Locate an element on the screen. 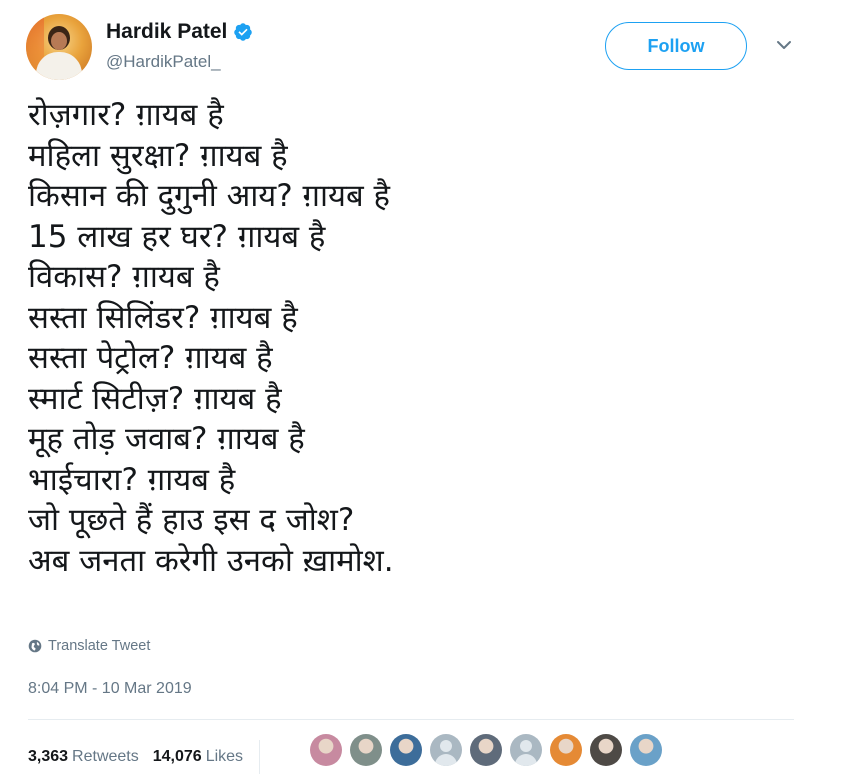  translate-tweet-link: Translate Tweet is located at coordinates (89, 646).